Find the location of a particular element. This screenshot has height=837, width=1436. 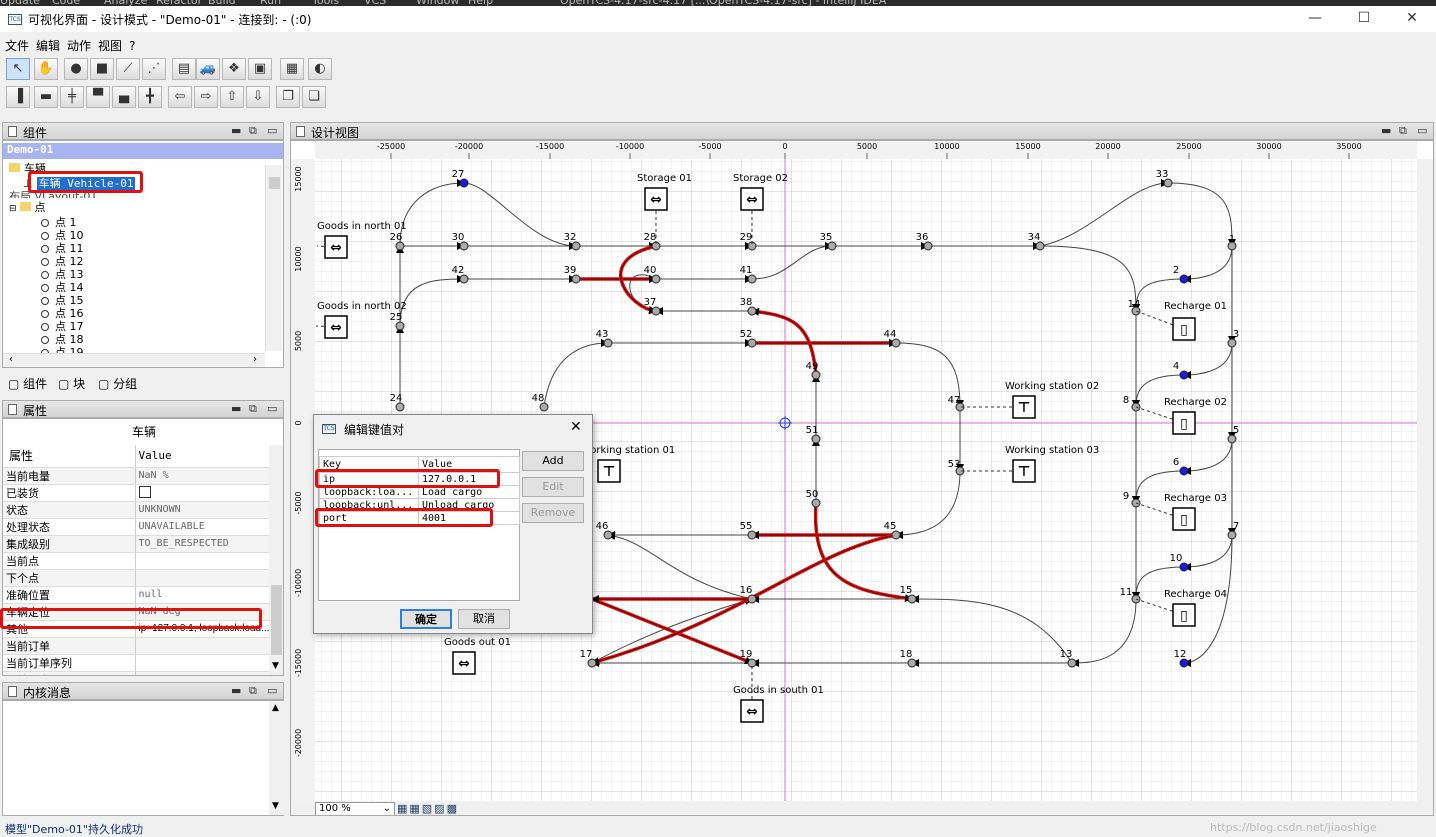

align-top-icon: ▀ is located at coordinates (98, 97).